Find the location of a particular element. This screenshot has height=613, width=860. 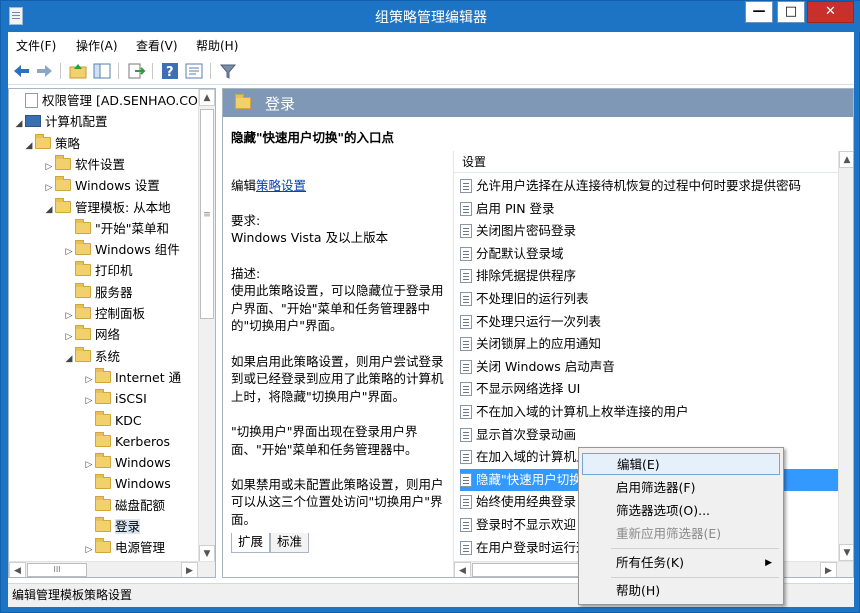

setting-row: 不处理只运行一次列表 is located at coordinates (650, 322).